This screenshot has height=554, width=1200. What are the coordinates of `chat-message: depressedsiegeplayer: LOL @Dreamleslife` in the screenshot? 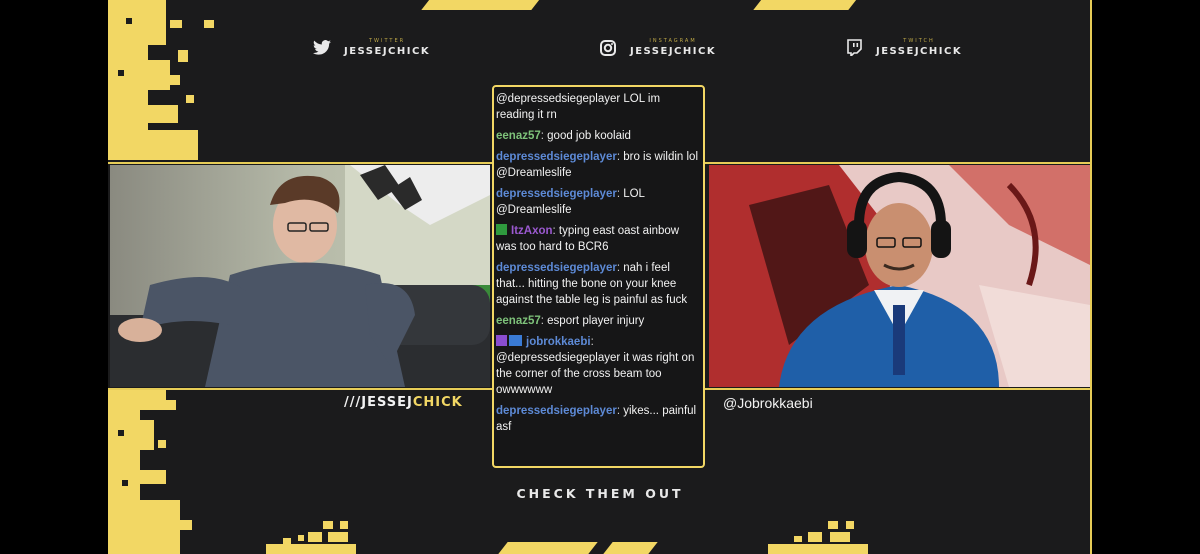 It's located at (598, 202).